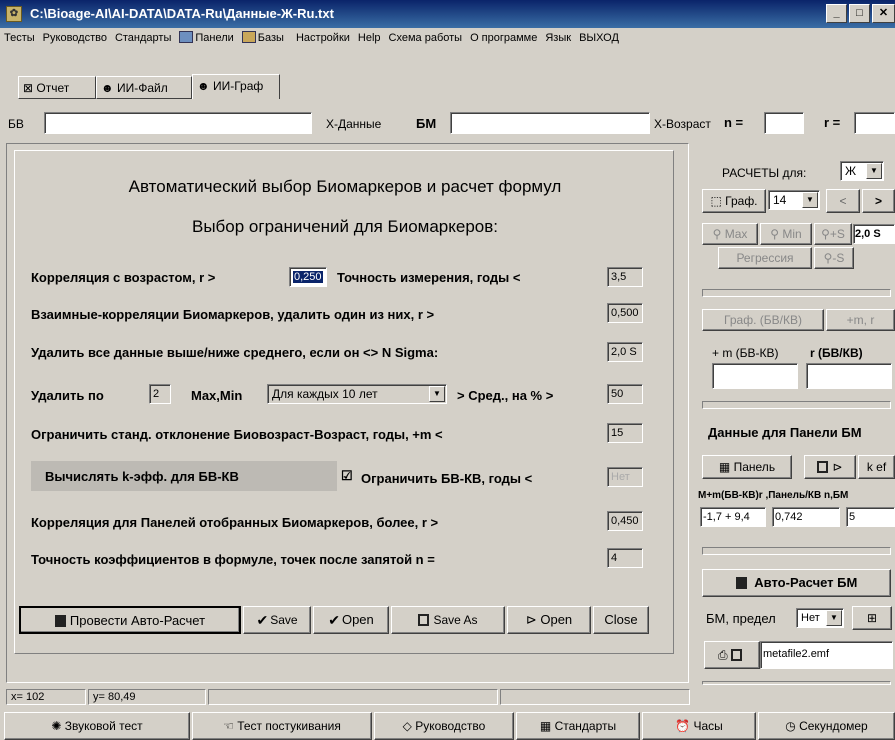 Image resolution: width=895 pixels, height=740 pixels. What do you see at coordinates (369, 38) in the screenshot?
I see `menu-help: Help` at bounding box center [369, 38].